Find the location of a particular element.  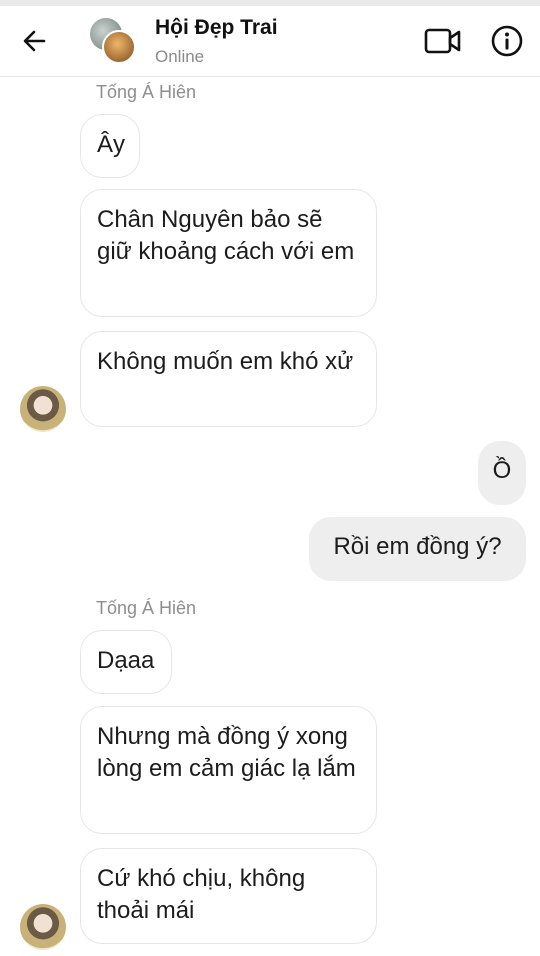

chat-header: Hội Đẹp Trai Online is located at coordinates (270, 41).